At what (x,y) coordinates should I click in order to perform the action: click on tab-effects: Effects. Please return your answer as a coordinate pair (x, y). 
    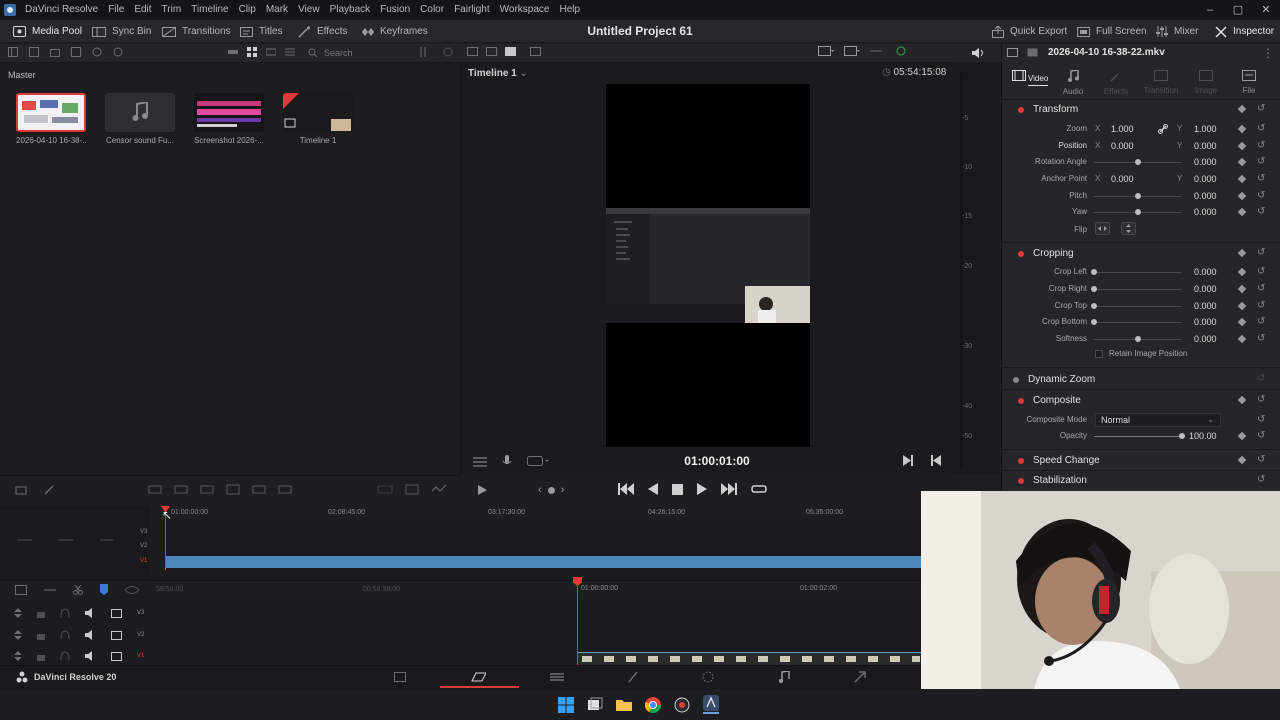
    Looking at the image, I should click on (1116, 83).